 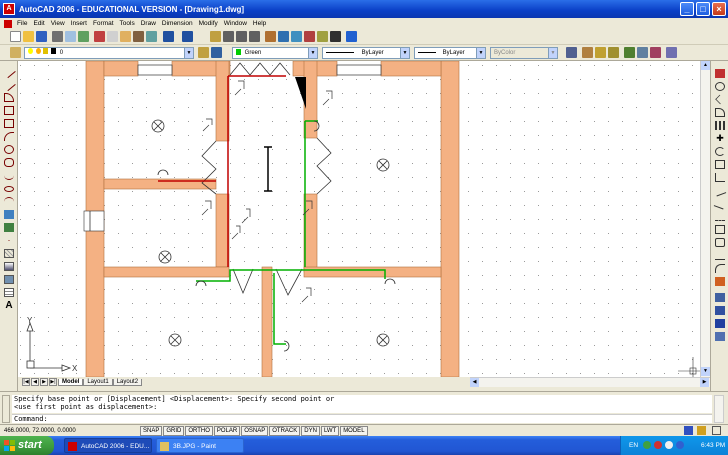 I want to click on command-scrollbar, so click(x=719, y=409).